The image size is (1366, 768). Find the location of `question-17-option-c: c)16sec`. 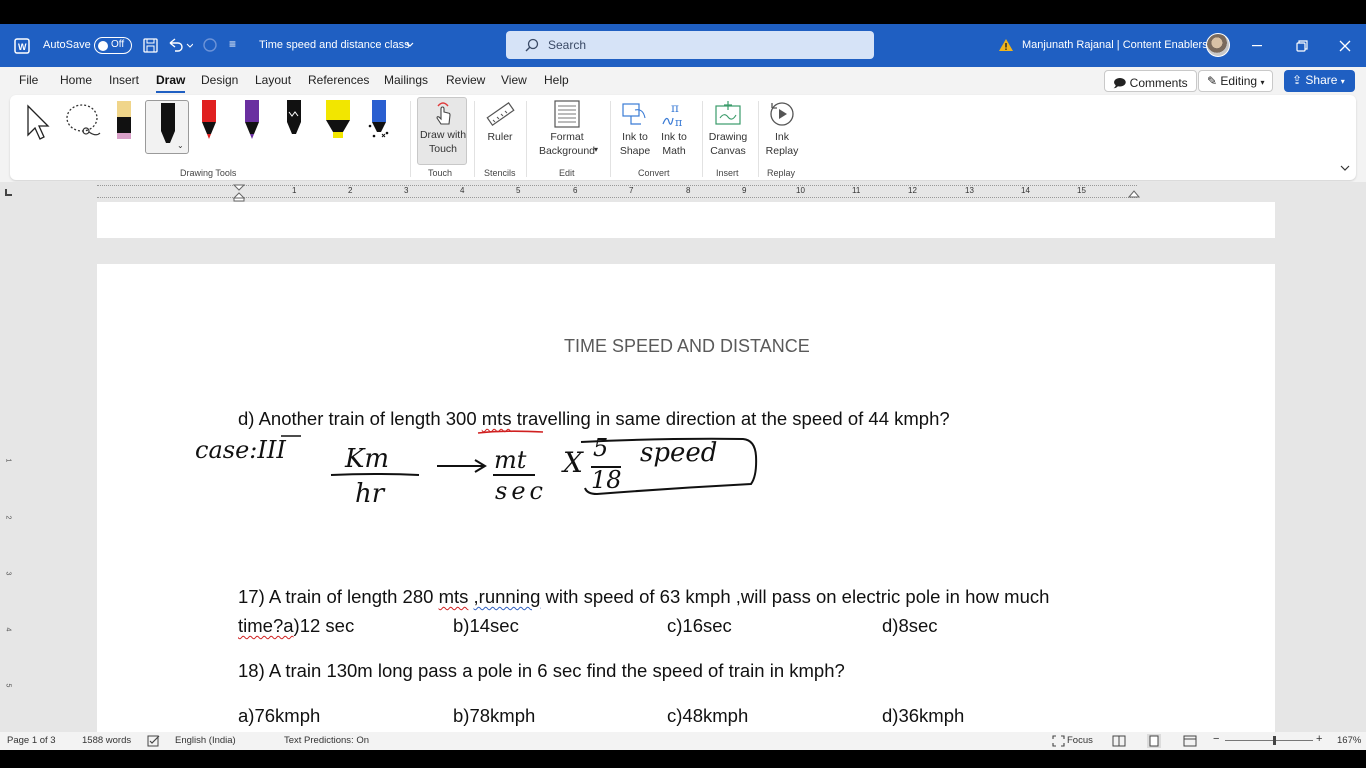

question-17-option-c: c)16sec is located at coordinates (699, 625).